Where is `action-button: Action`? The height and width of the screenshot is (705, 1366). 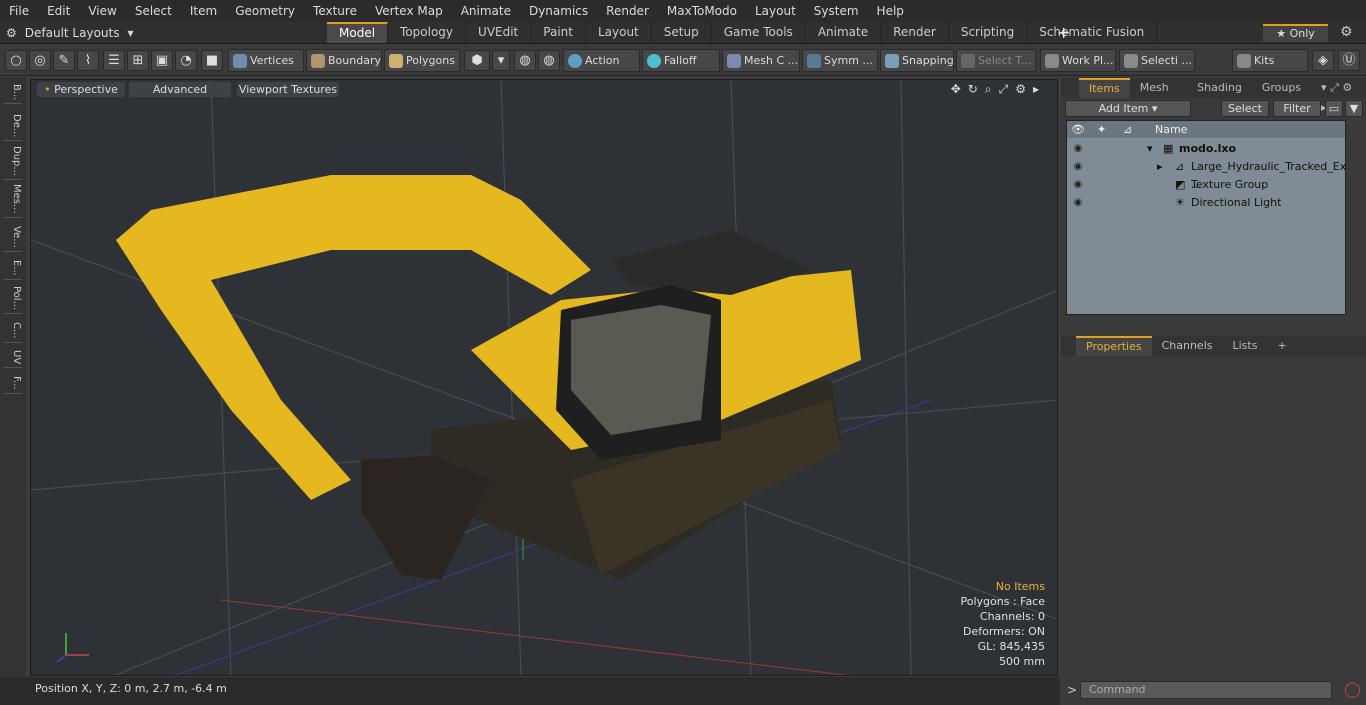
action-button: Action is located at coordinates (601, 60).